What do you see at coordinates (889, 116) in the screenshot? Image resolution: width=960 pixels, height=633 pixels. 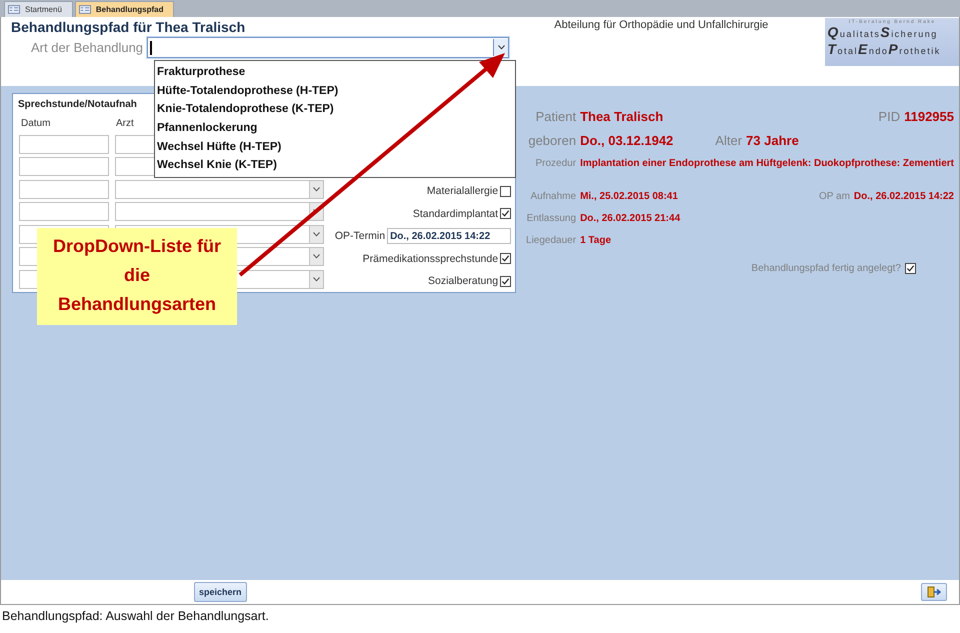 I see `field-label: PID` at bounding box center [889, 116].